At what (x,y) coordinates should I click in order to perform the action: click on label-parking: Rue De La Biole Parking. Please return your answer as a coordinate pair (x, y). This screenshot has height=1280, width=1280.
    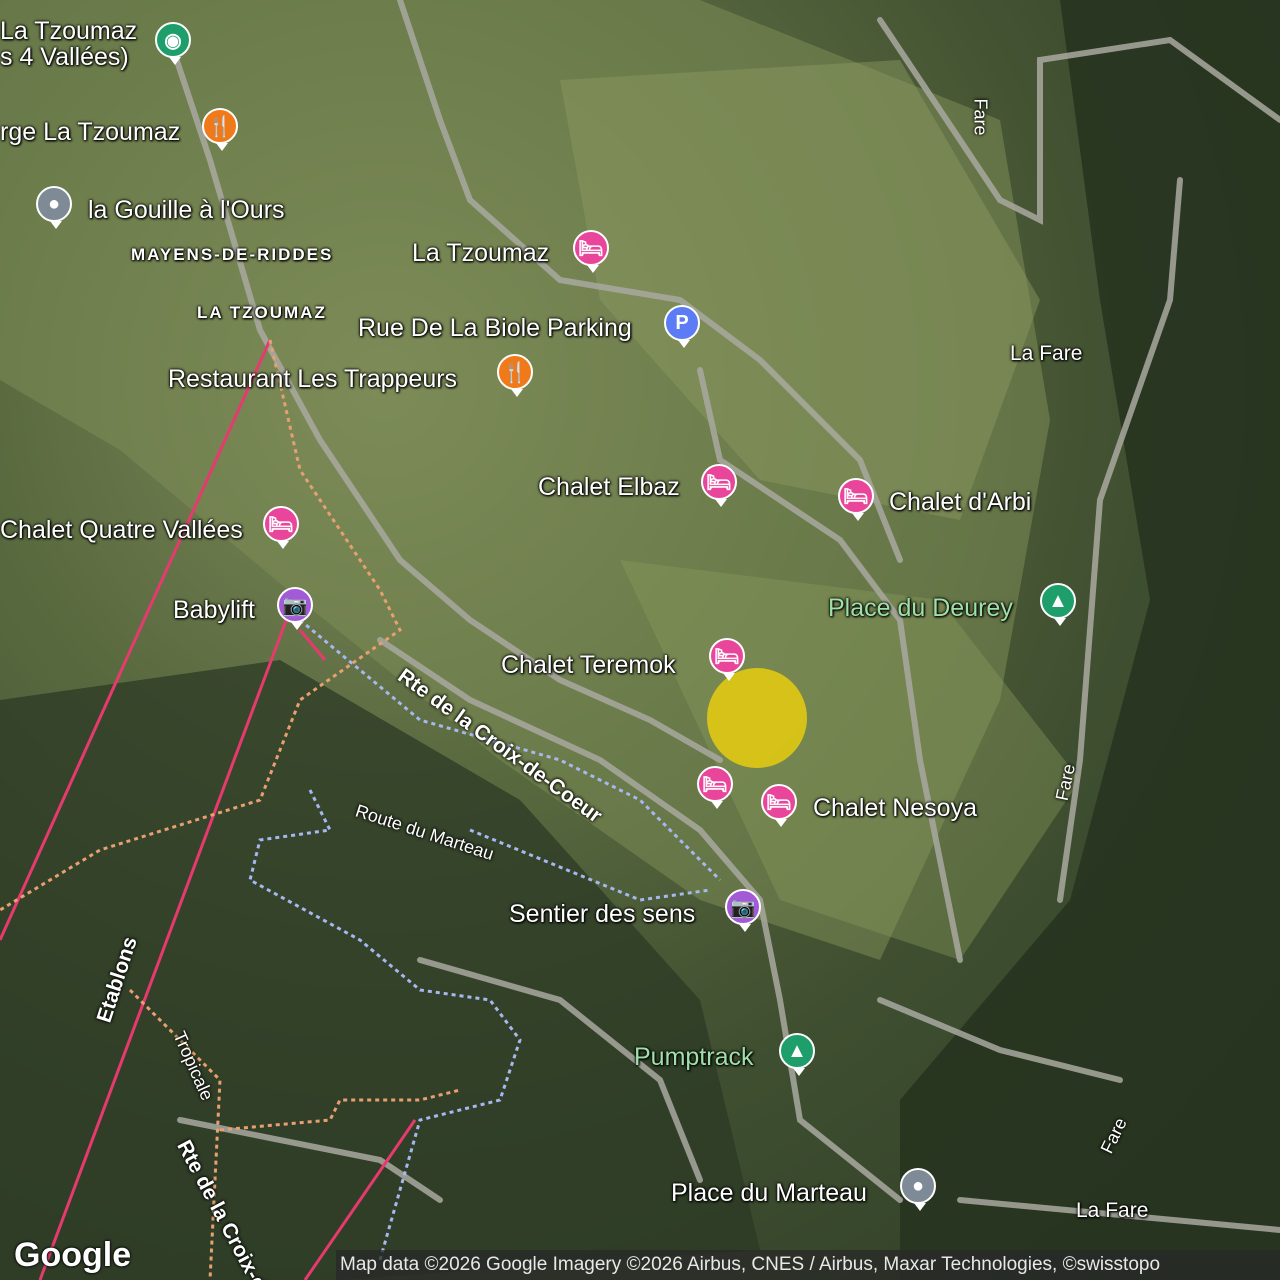
    Looking at the image, I should click on (495, 328).